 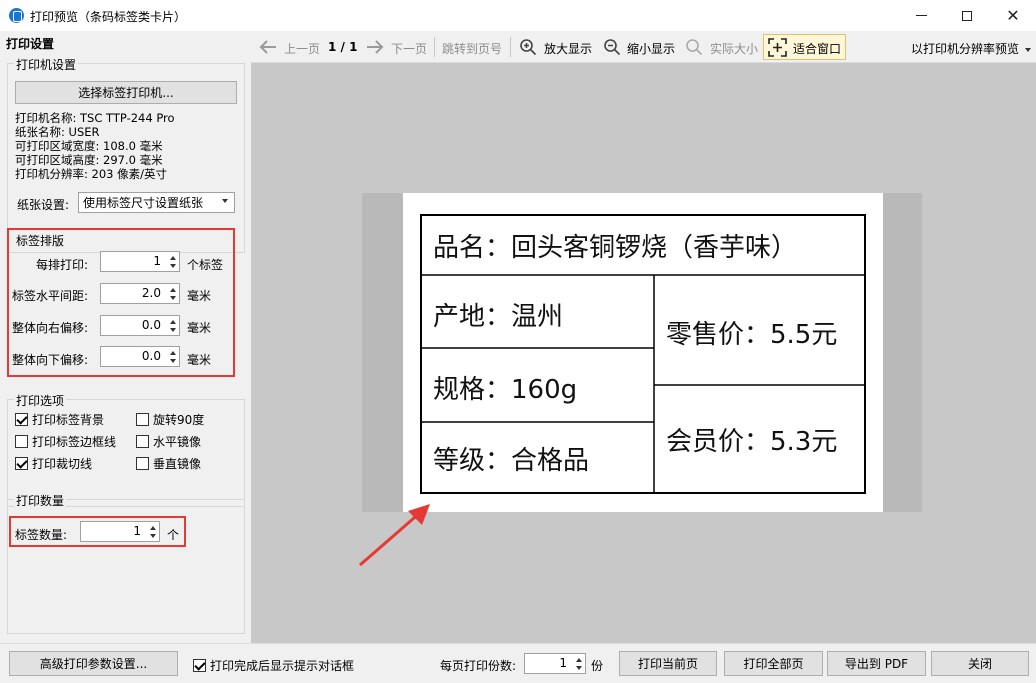 I want to click on maximize-icon, so click(x=967, y=15).